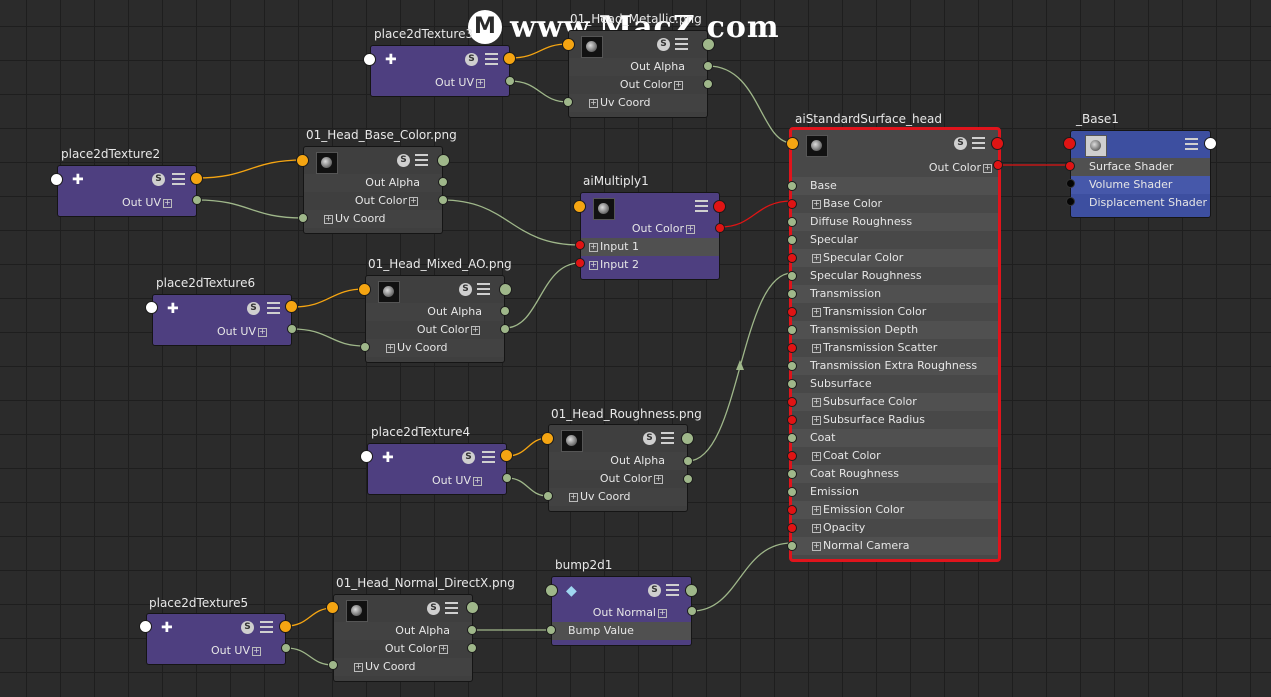 This screenshot has height=697, width=1271. Describe the element at coordinates (435, 319) in the screenshot. I see `node-texture-mixed-ao: S Out Alpha Out Color + + Uv Coord` at that location.